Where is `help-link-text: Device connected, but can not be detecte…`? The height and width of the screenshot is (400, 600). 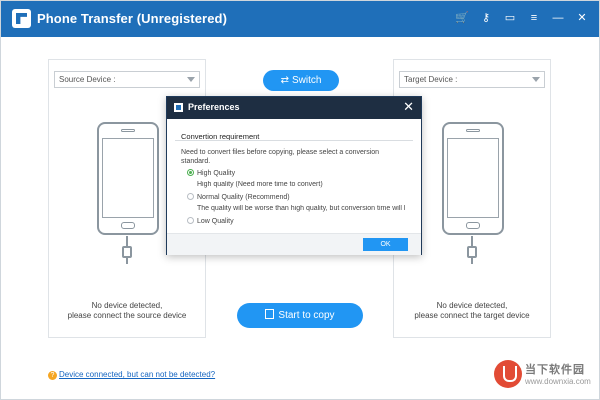
help-link-text: Device connected, but can not be detecte… is located at coordinates (137, 374).